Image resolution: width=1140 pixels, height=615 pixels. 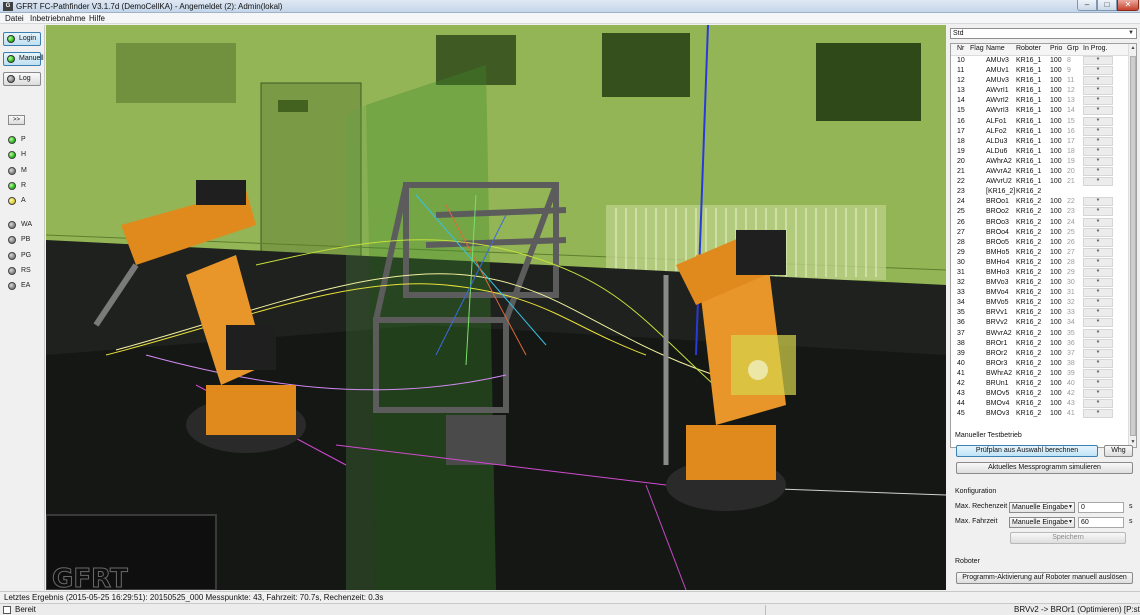 I want to click on table-row: 32 BMVo3 KR16_2 100 30 *, so click(x=1040, y=283).